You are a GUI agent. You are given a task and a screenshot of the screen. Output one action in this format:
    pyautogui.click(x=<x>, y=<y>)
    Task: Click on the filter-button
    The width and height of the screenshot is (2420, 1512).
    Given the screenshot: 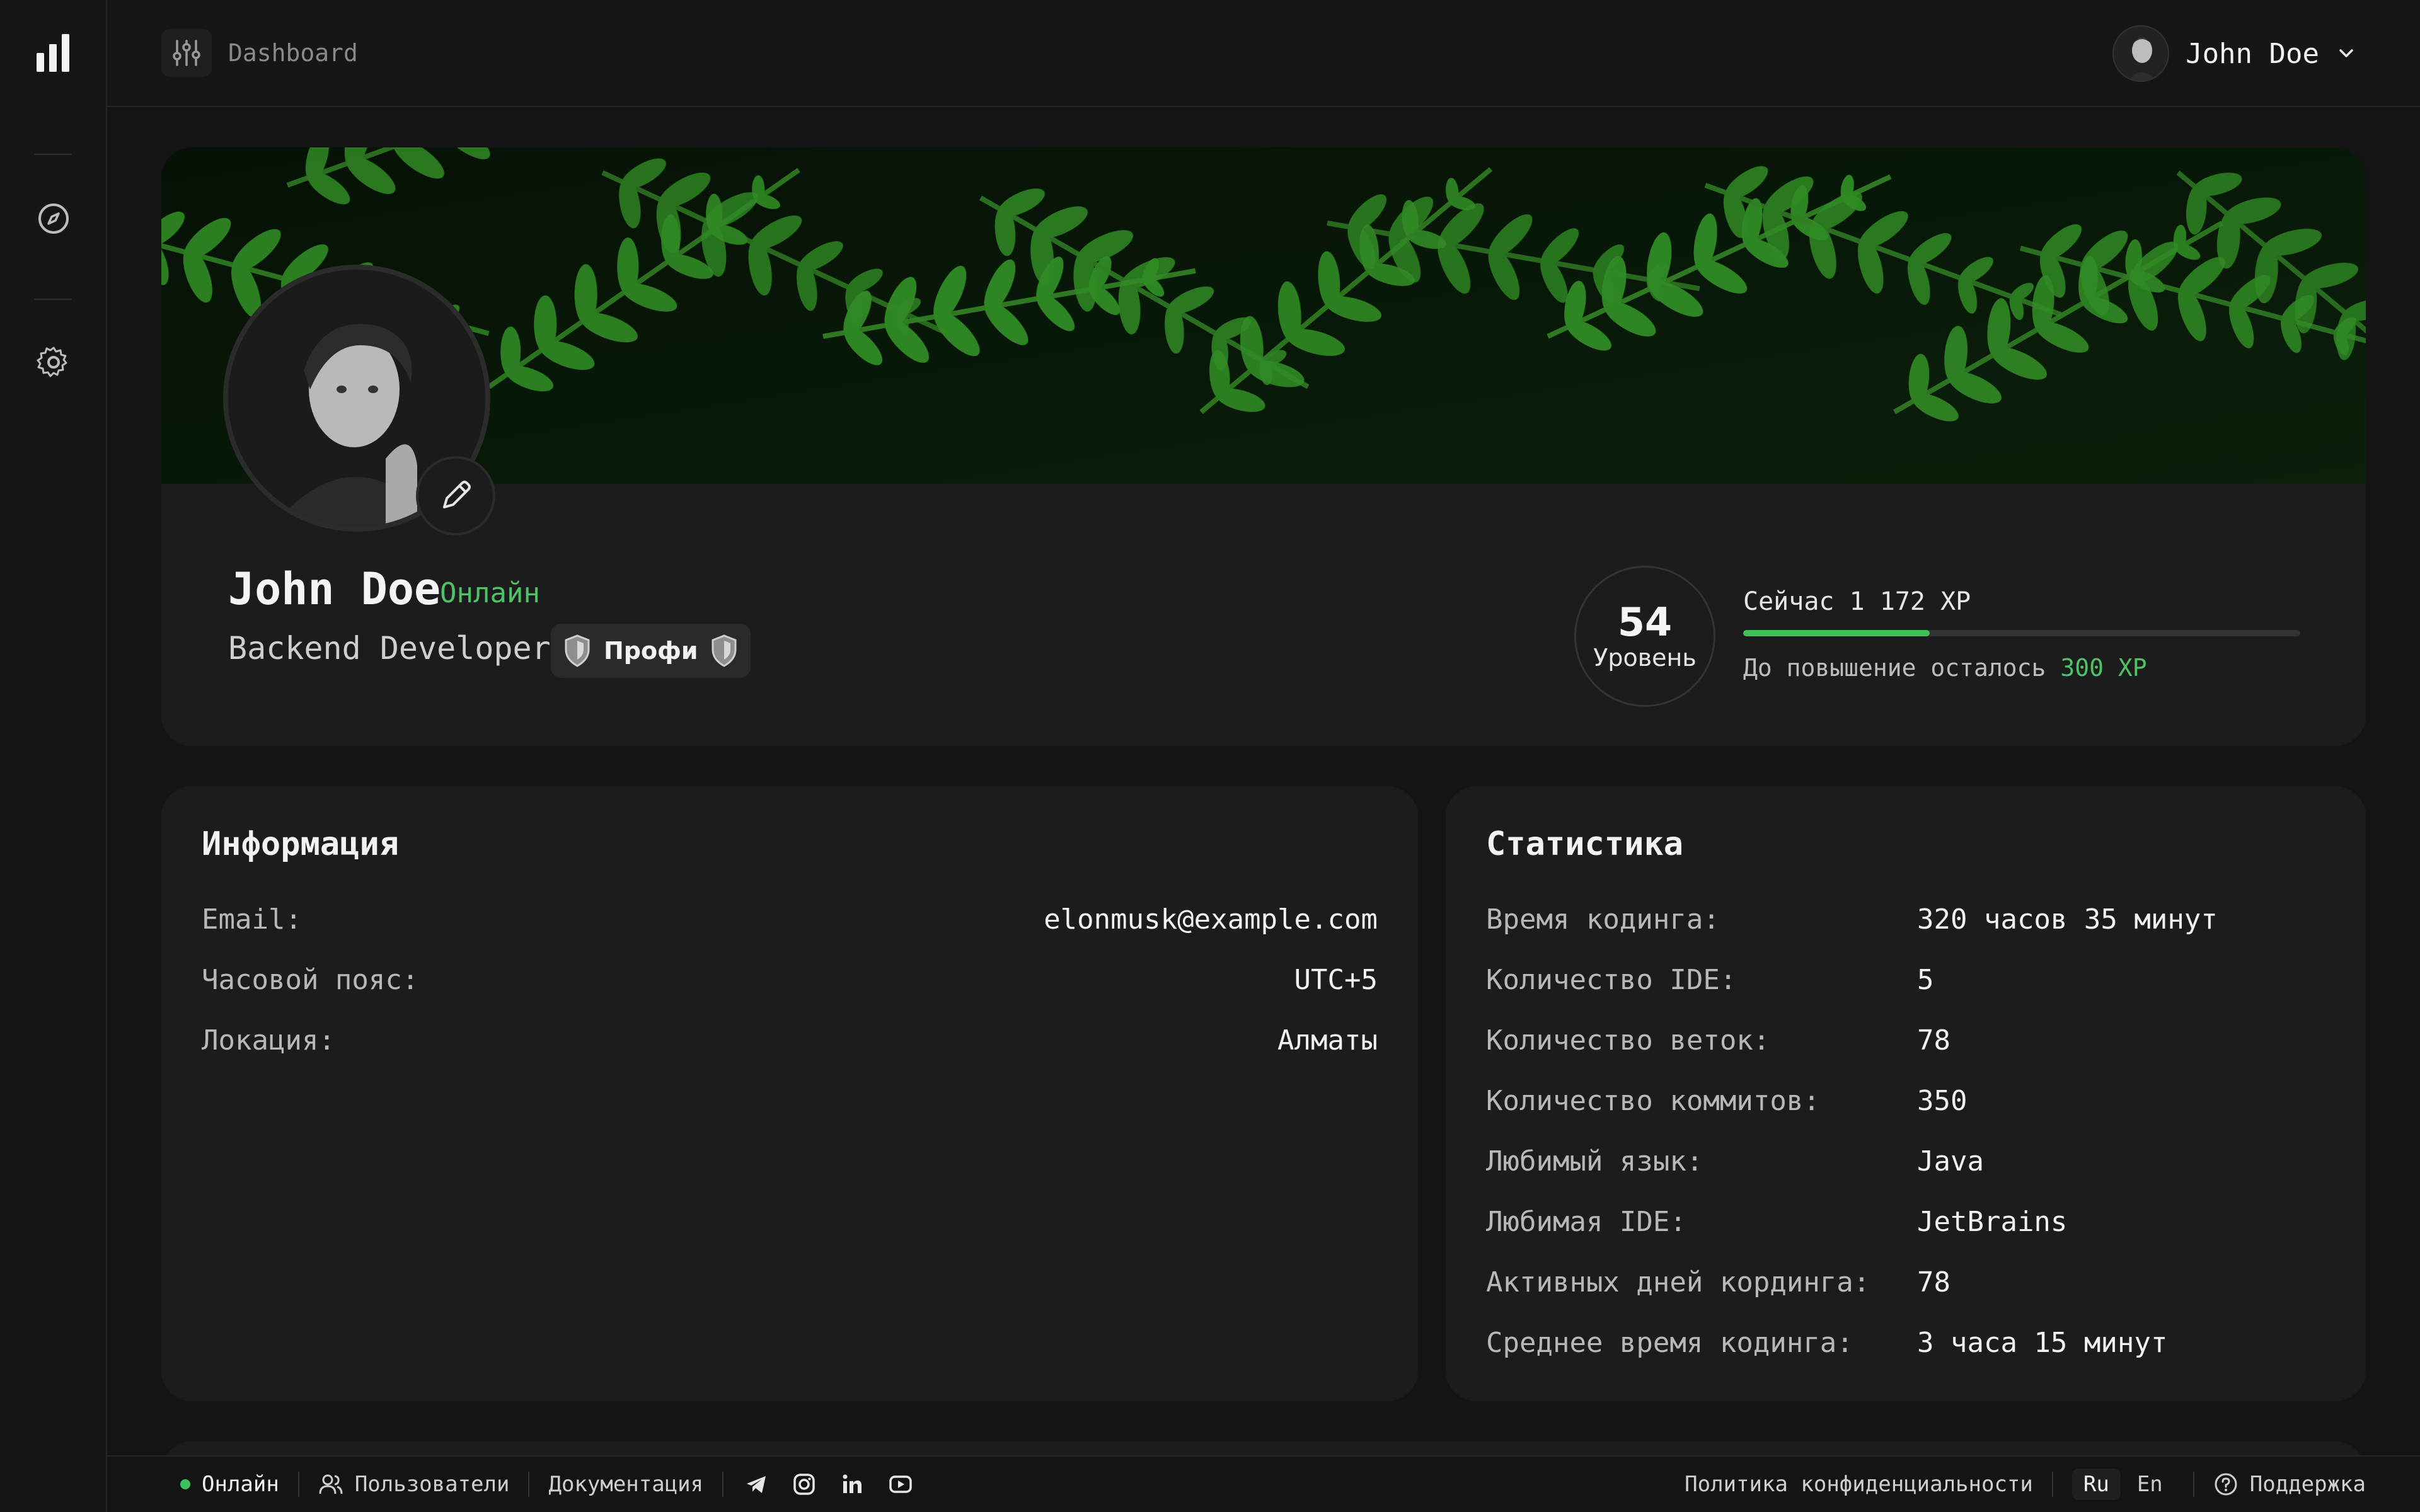 What is the action you would take?
    pyautogui.click(x=186, y=53)
    